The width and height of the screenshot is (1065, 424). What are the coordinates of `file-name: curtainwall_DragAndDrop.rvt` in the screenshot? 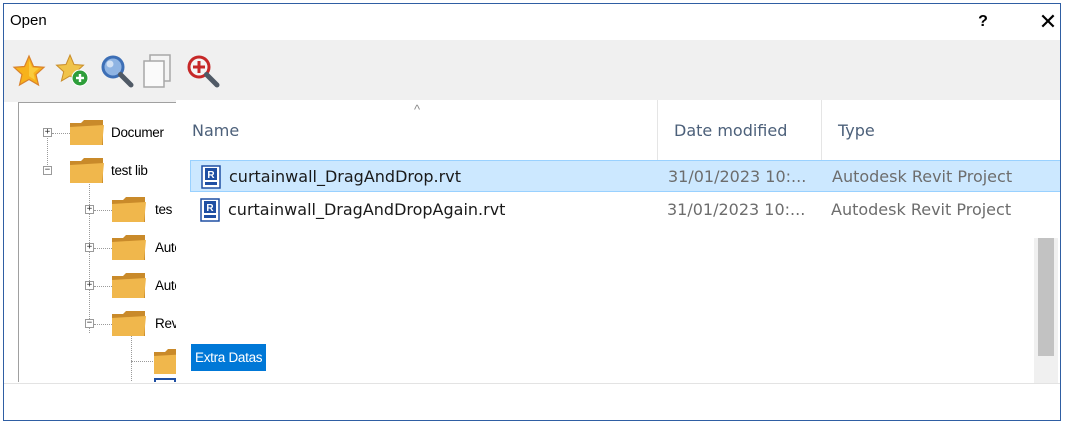 It's located at (345, 176).